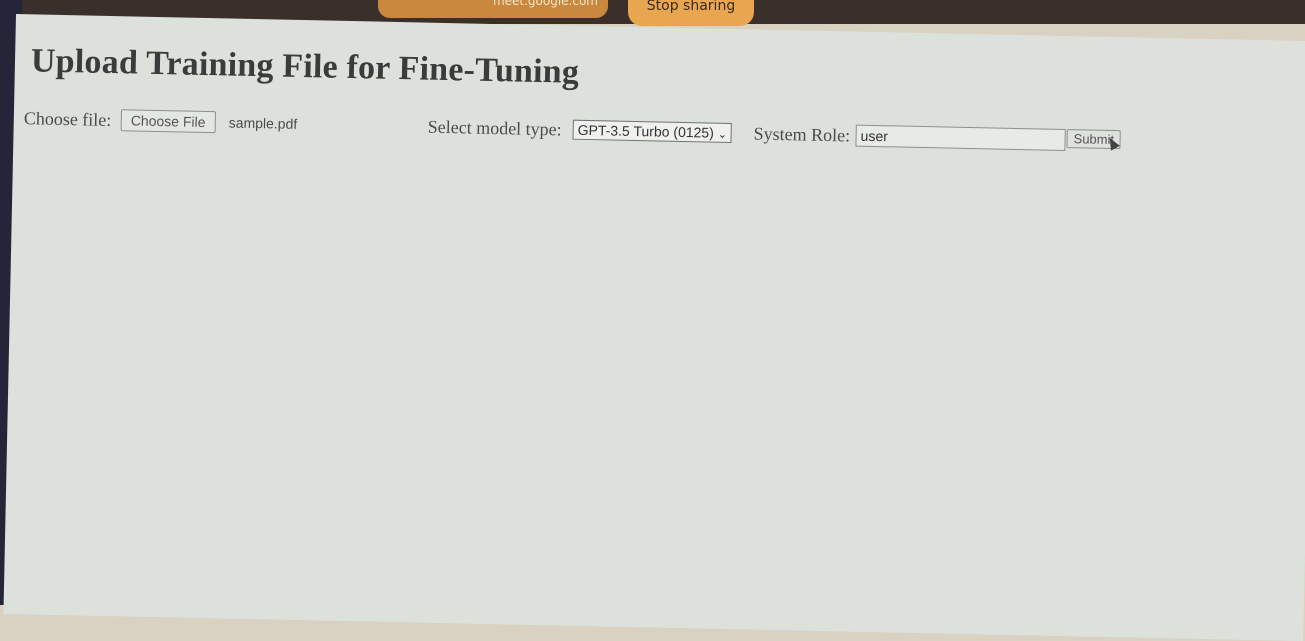 The width and height of the screenshot is (1305, 641). Describe the element at coordinates (263, 123) in the screenshot. I see `selected-file-name: sample.pdf` at that location.